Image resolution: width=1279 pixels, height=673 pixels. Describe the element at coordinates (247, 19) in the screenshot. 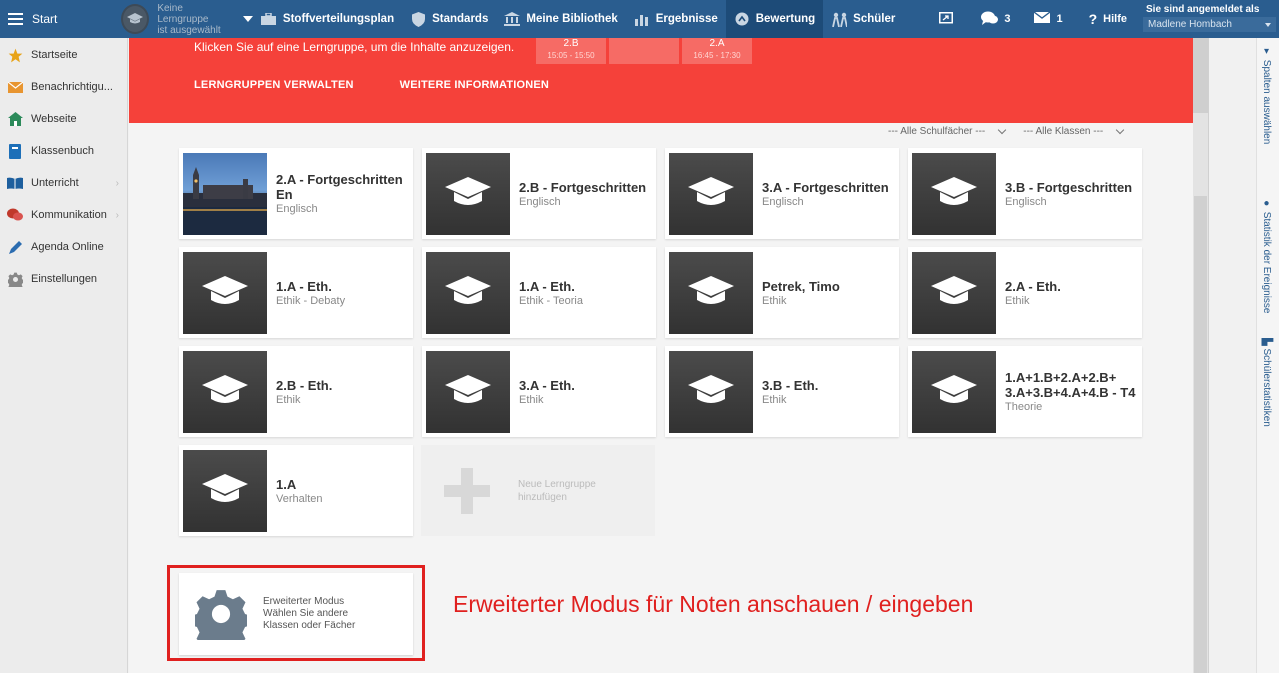

I see `caret-down-icon` at that location.